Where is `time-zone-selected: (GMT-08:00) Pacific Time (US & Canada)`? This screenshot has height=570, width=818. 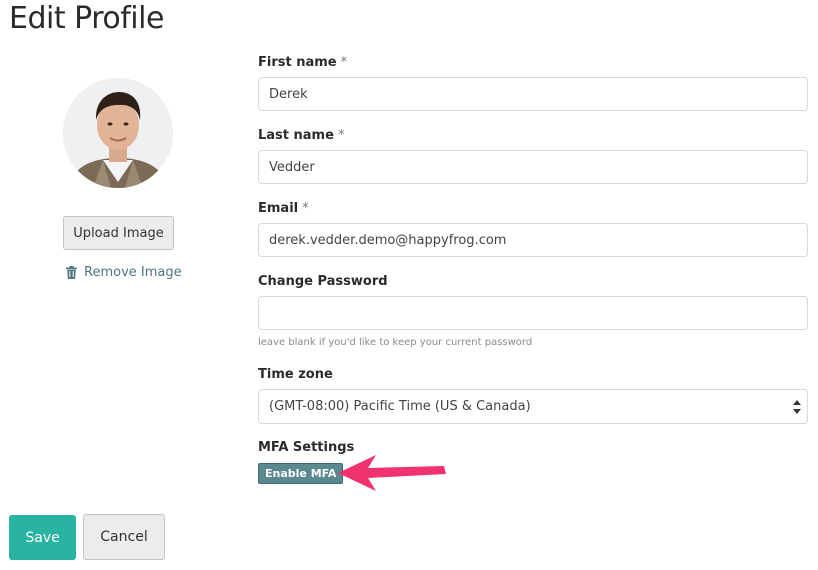 time-zone-selected: (GMT-08:00) Pacific Time (US & Canada) is located at coordinates (400, 406).